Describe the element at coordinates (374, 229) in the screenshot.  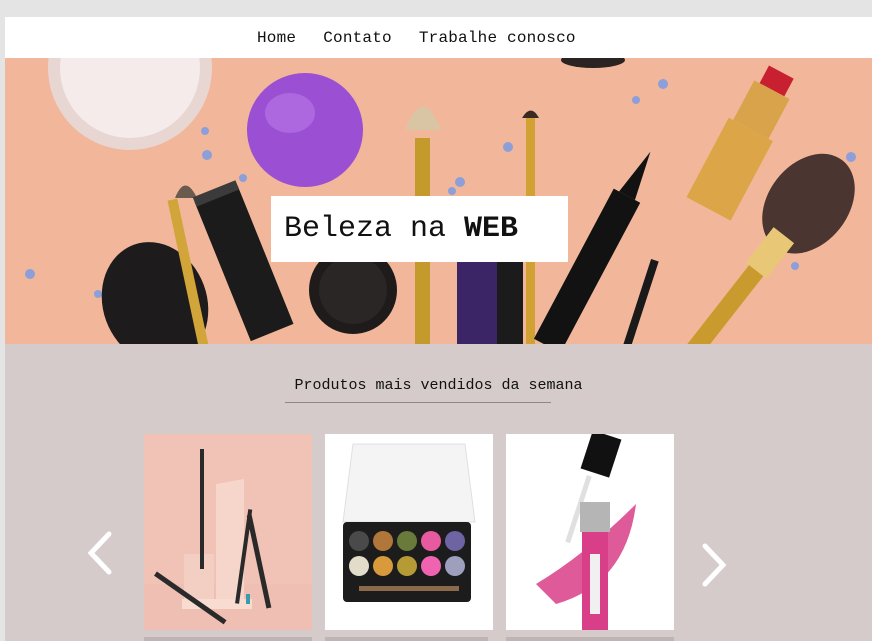
I see `hero-title-prefix: Beleza na` at that location.